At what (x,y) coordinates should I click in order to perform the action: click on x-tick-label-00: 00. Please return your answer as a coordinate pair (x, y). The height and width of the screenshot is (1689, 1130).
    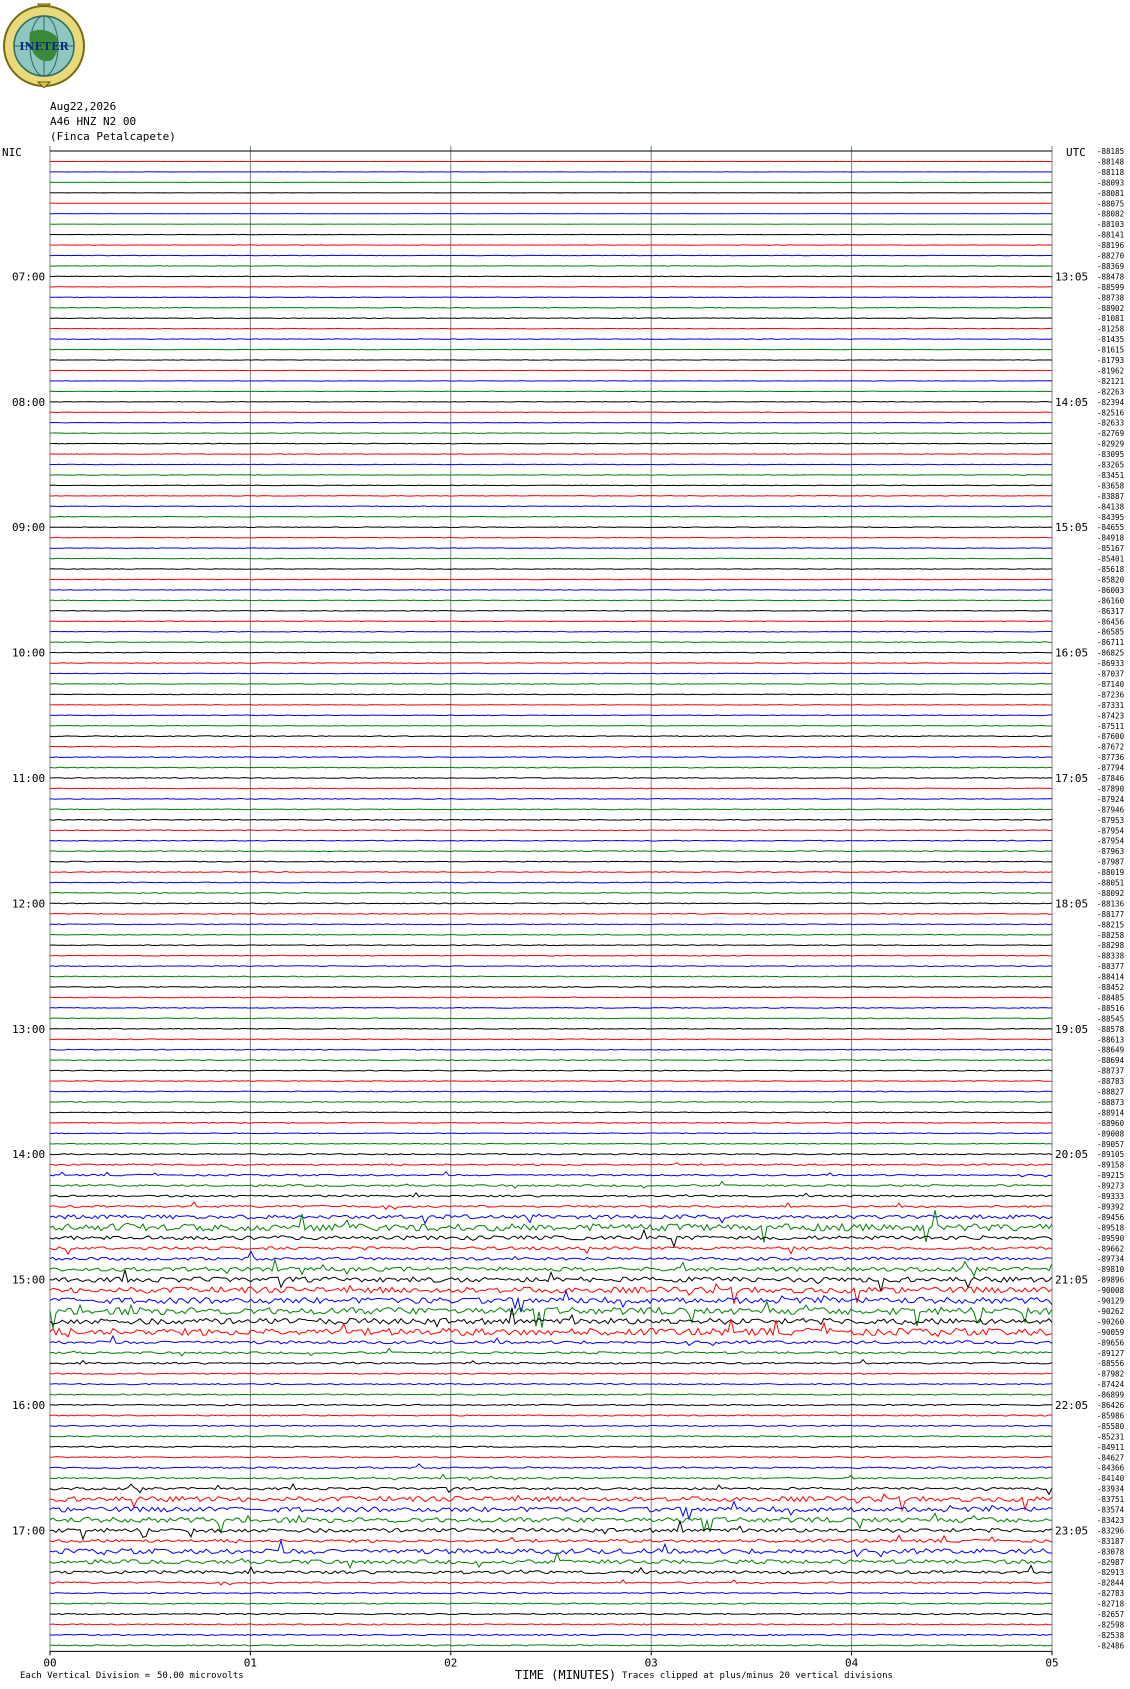
    Looking at the image, I should click on (49, 1662).